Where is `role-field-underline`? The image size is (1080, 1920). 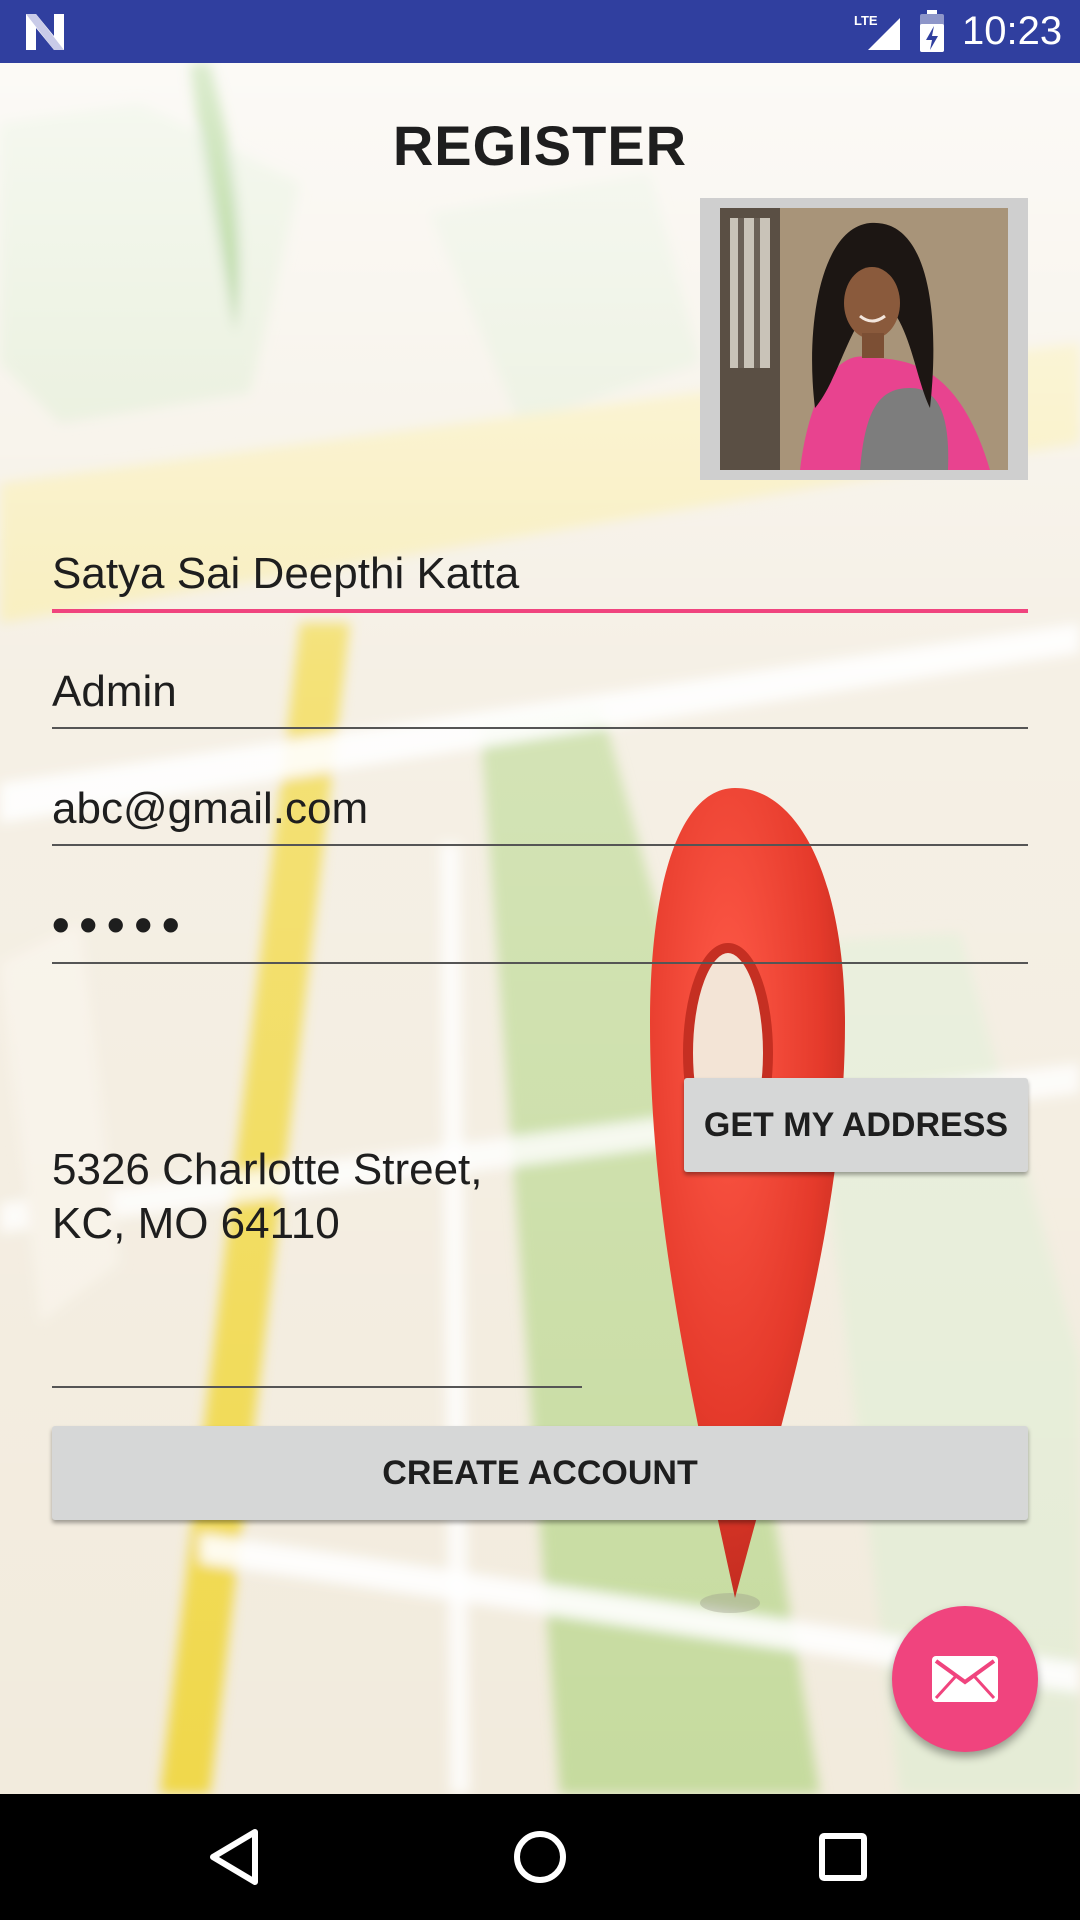 role-field-underline is located at coordinates (540, 728).